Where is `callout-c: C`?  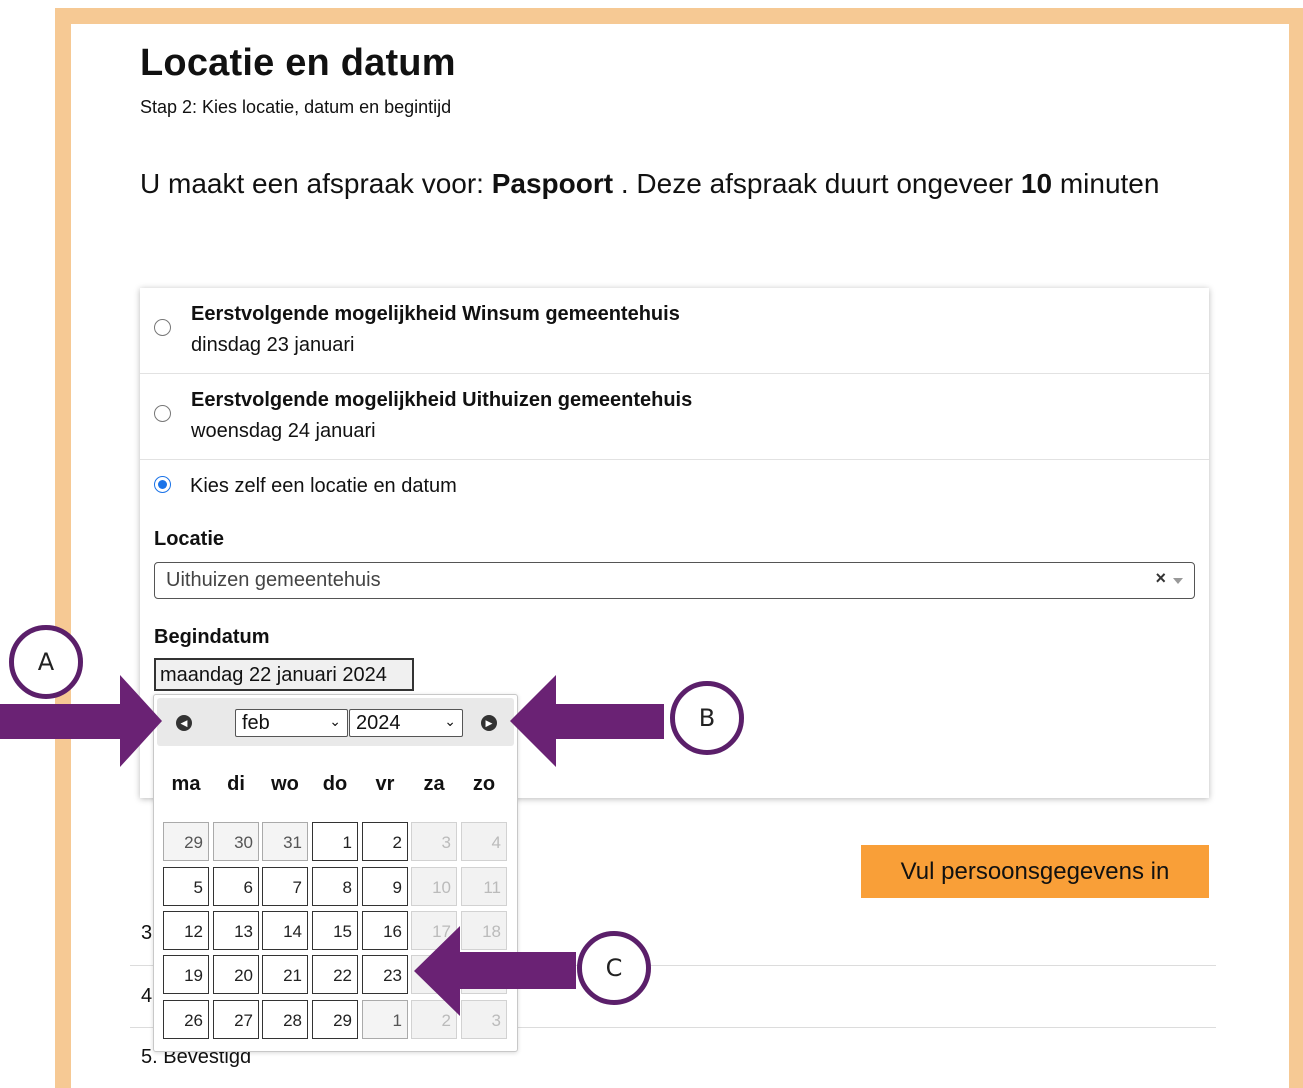 callout-c: C is located at coordinates (614, 968).